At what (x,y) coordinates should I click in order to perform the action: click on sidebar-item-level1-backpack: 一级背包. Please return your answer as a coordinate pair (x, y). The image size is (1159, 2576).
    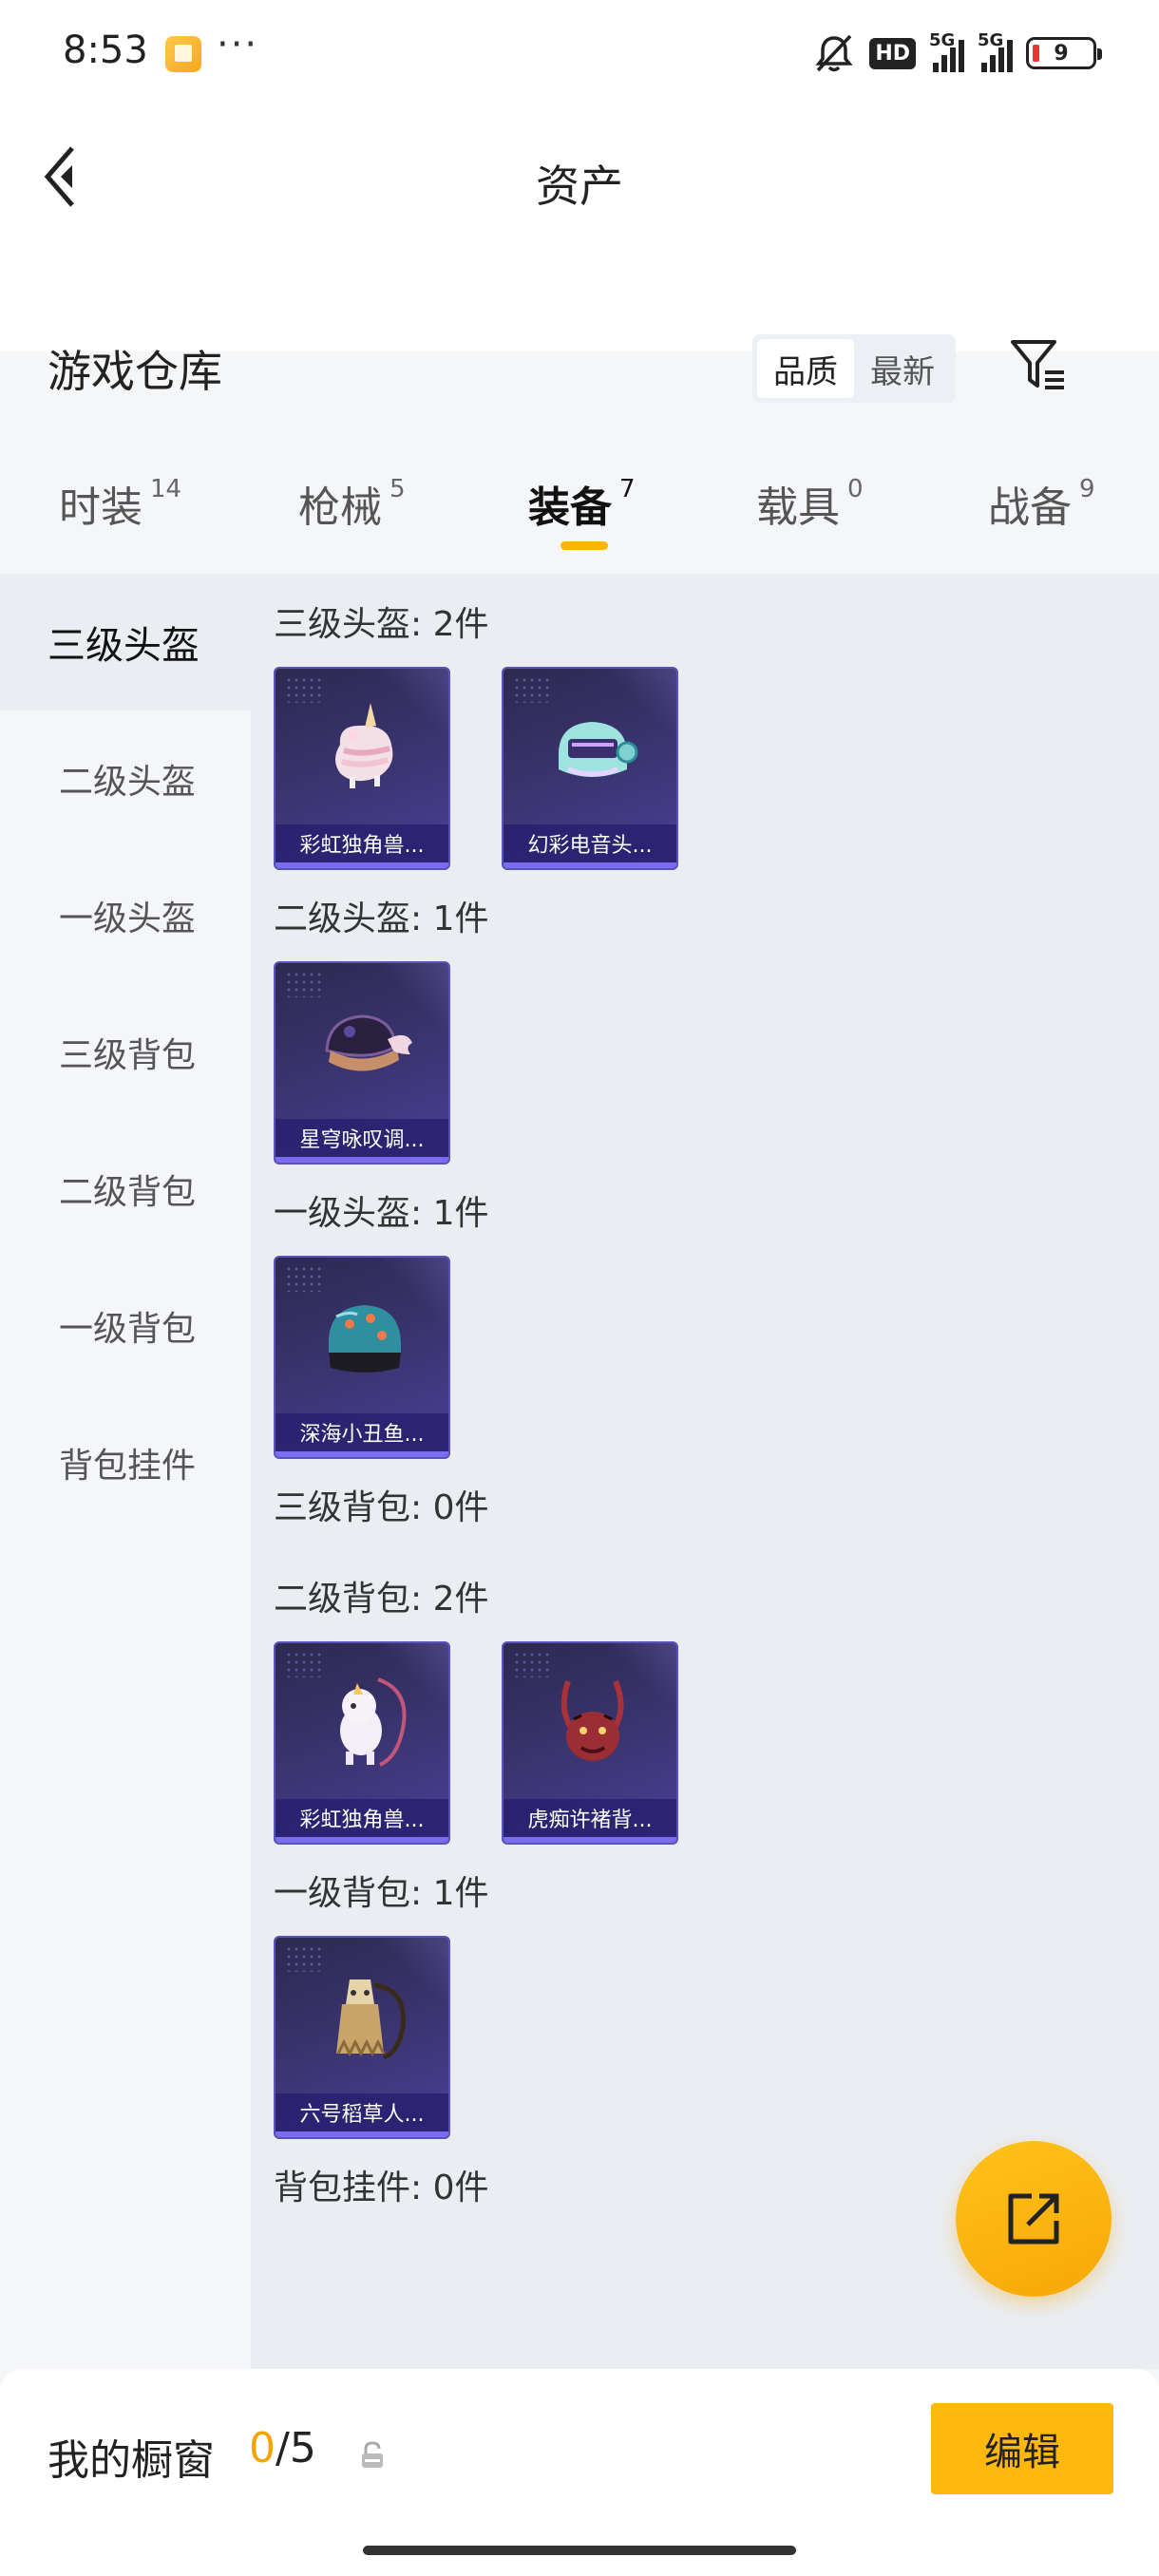
    Looking at the image, I should click on (125, 1326).